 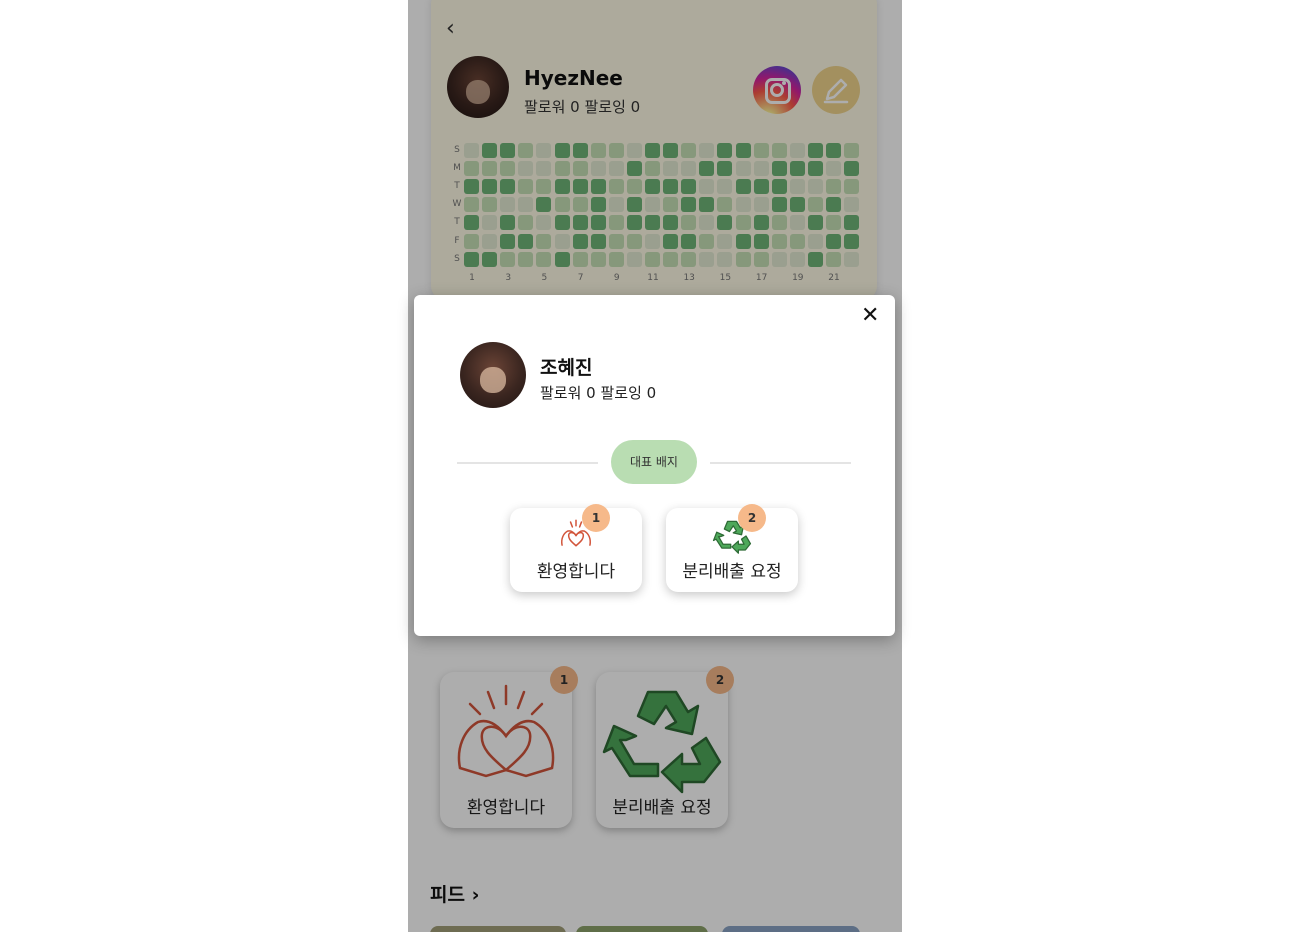 I want to click on close-icon: ✕, so click(x=870, y=315).